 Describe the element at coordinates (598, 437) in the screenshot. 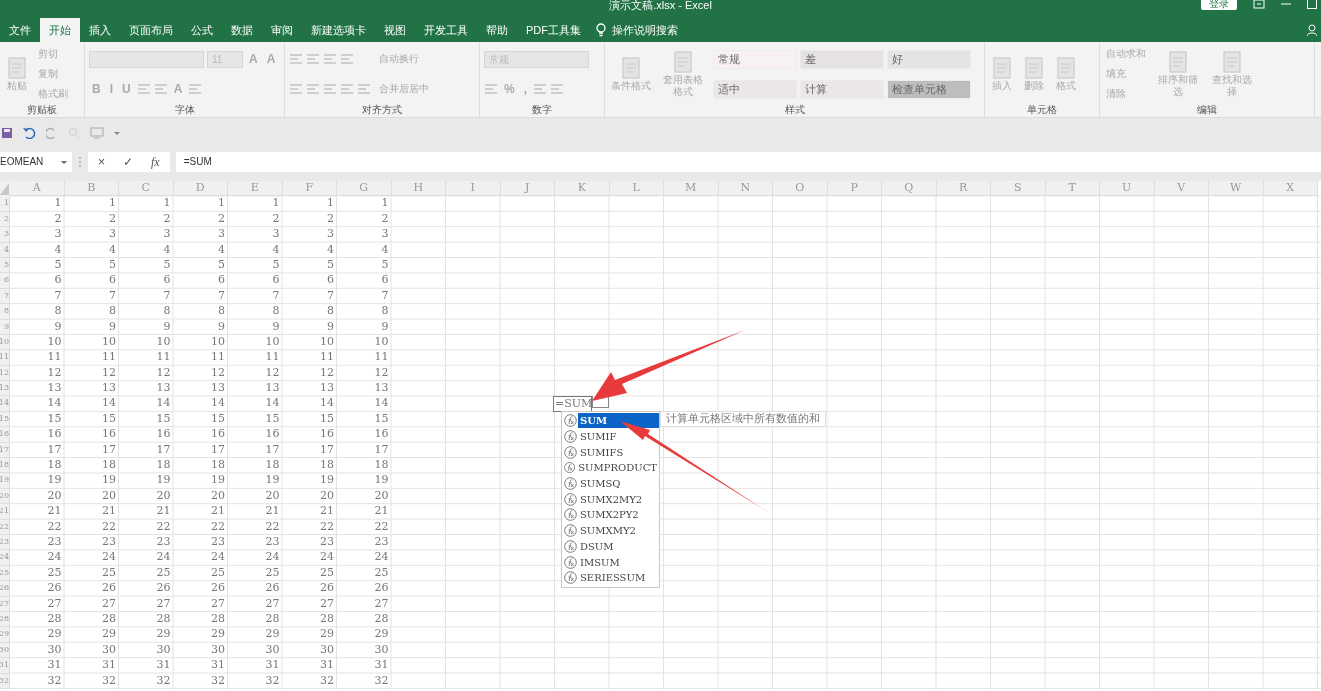

I see `function-option: SUMIF` at that location.